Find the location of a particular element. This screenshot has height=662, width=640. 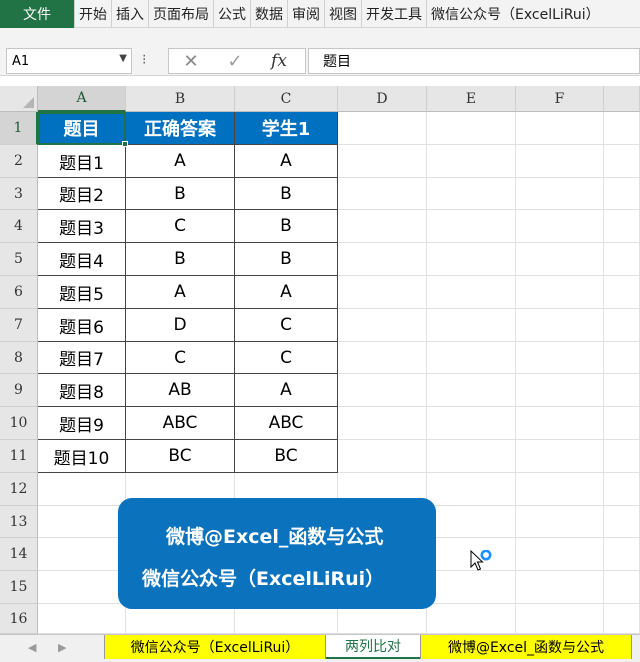

name-box: A1 ▼ is located at coordinates (69, 61).